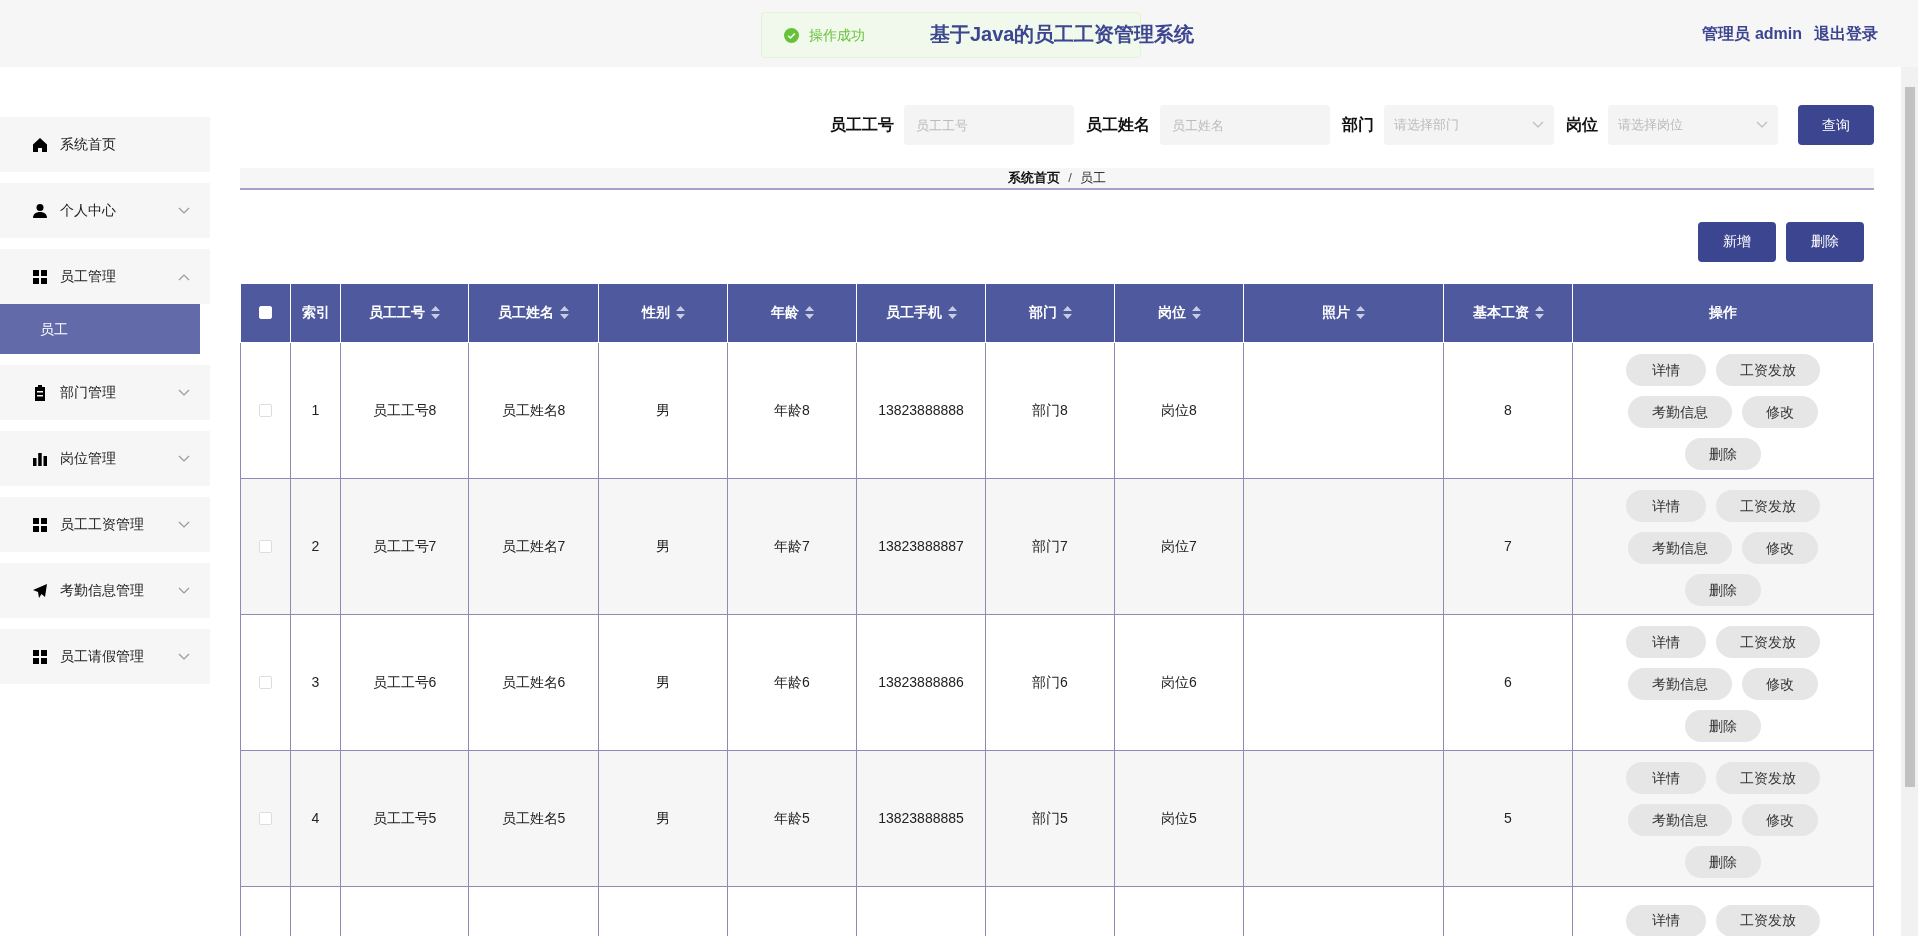 The image size is (1918, 936). Describe the element at coordinates (404, 681) in the screenshot. I see `table-cell: 员工工号6` at that location.